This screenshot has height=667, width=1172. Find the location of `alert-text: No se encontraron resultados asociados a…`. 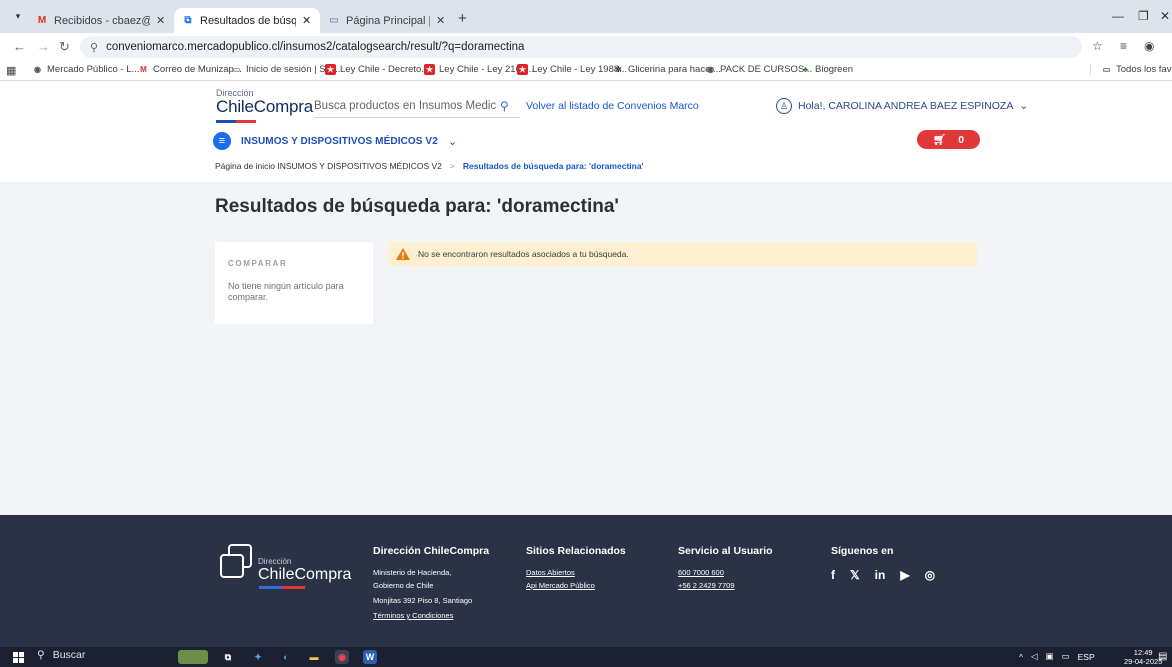

alert-text: No se encontraron resultados asociados a… is located at coordinates (523, 254).